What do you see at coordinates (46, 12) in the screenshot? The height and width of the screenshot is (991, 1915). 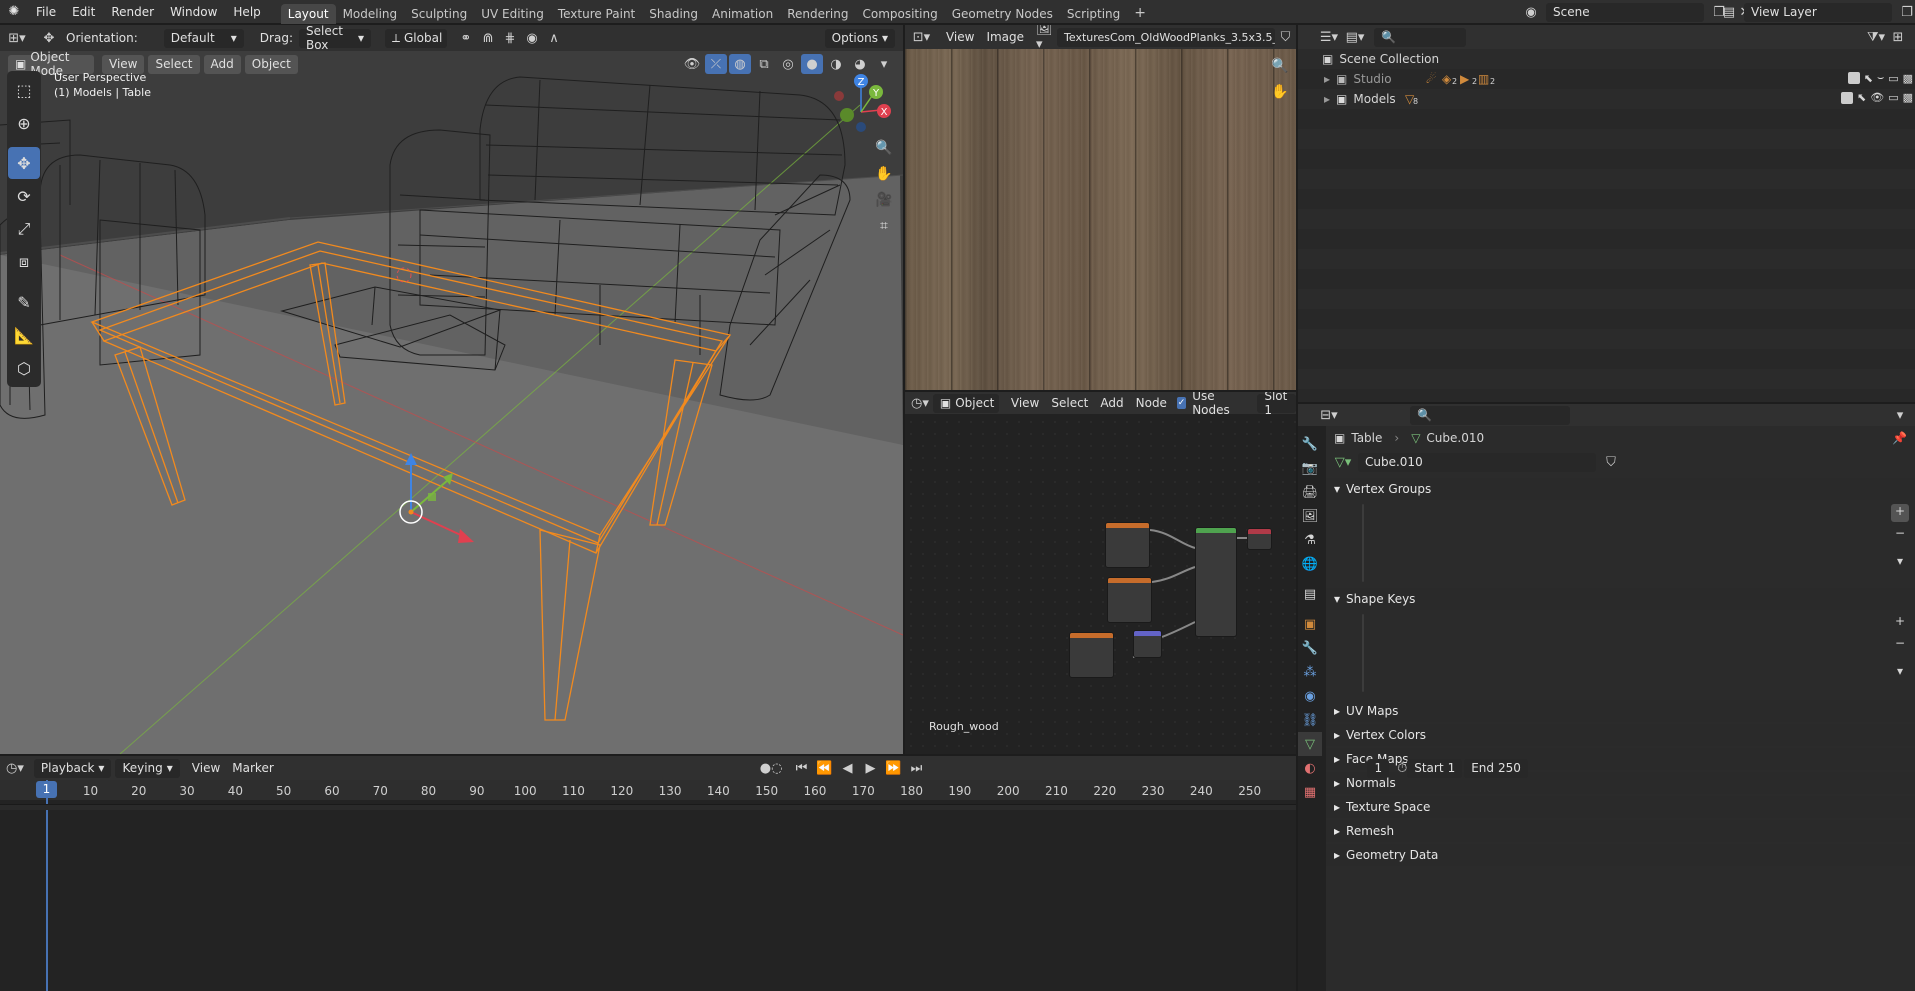 I see `menu-file: File` at bounding box center [46, 12].